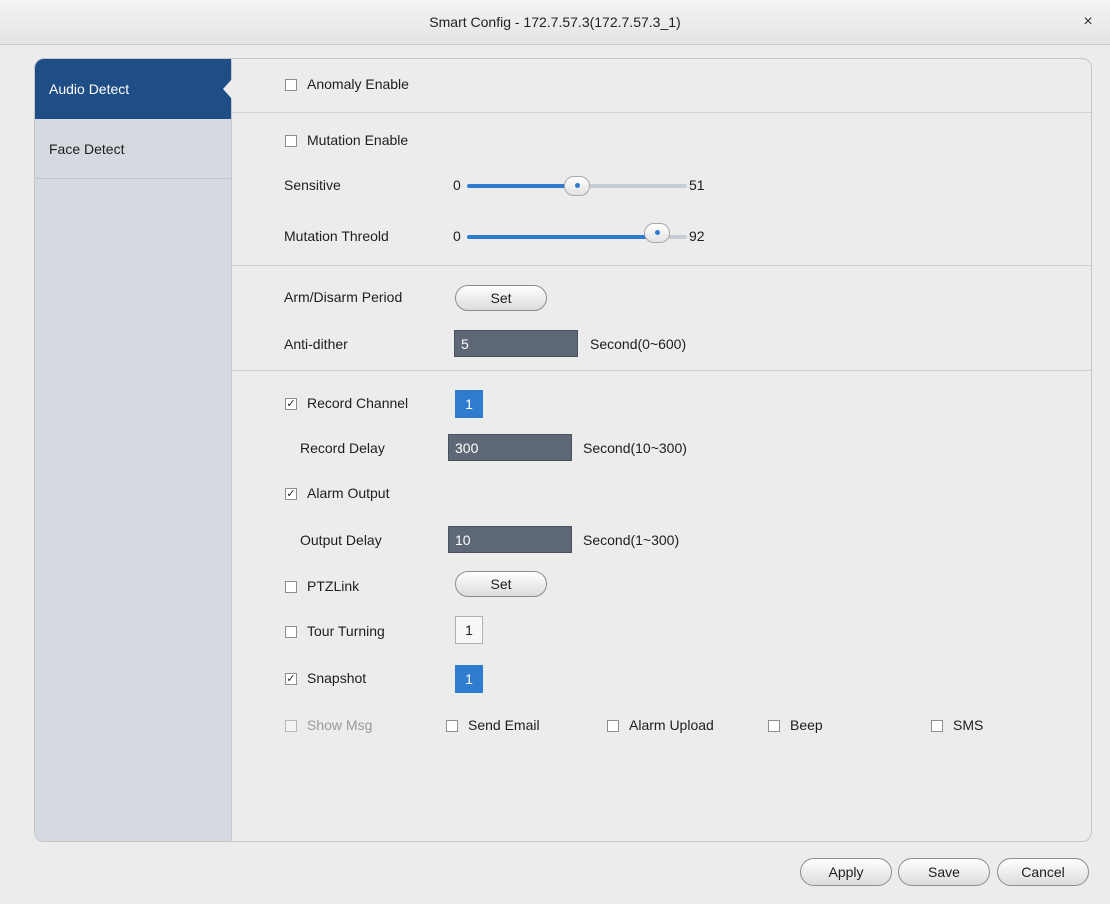 Image resolution: width=1110 pixels, height=904 pixels. Describe the element at coordinates (87, 149) in the screenshot. I see `sidebar-item-label: Face Detect` at that location.